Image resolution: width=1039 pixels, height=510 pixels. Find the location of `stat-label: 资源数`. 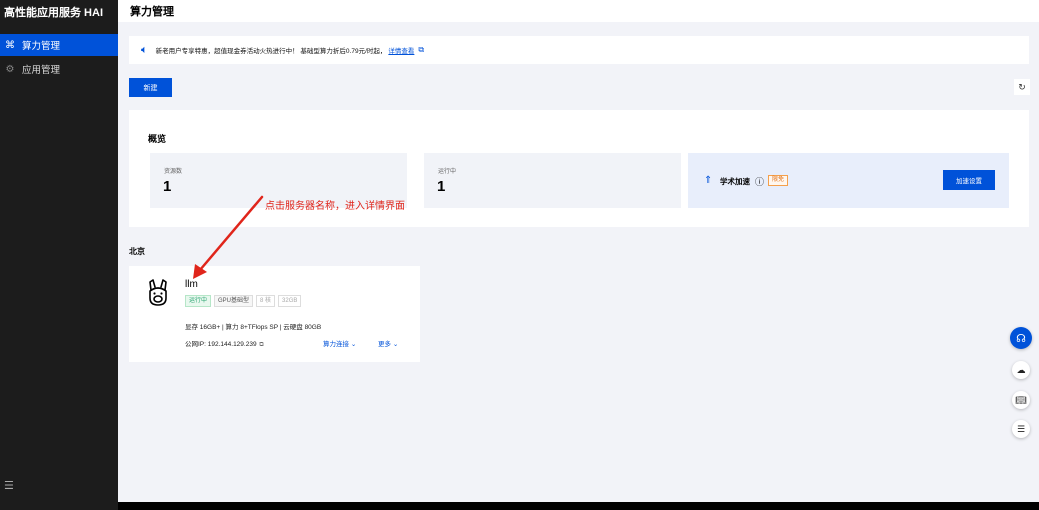

stat-label: 资源数 is located at coordinates (173, 172).